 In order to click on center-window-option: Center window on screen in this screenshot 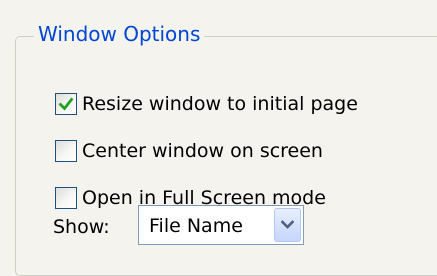, I will do `click(189, 151)`.